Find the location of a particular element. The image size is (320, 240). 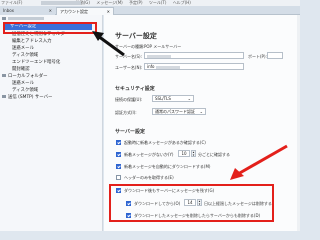

blurred-menu-area is located at coordinates (61, 3).